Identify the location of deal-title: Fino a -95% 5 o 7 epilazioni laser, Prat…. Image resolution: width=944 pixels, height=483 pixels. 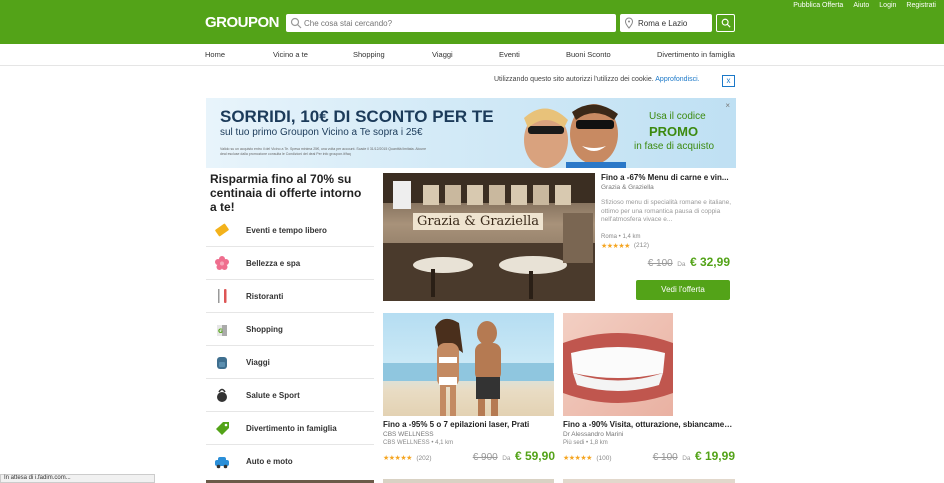
(469, 424).